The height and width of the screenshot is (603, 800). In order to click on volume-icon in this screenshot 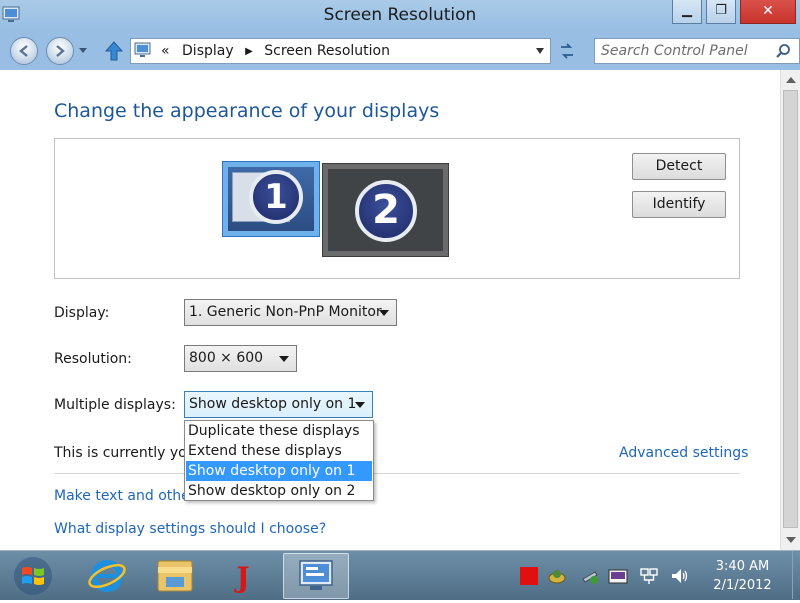, I will do `click(679, 576)`.